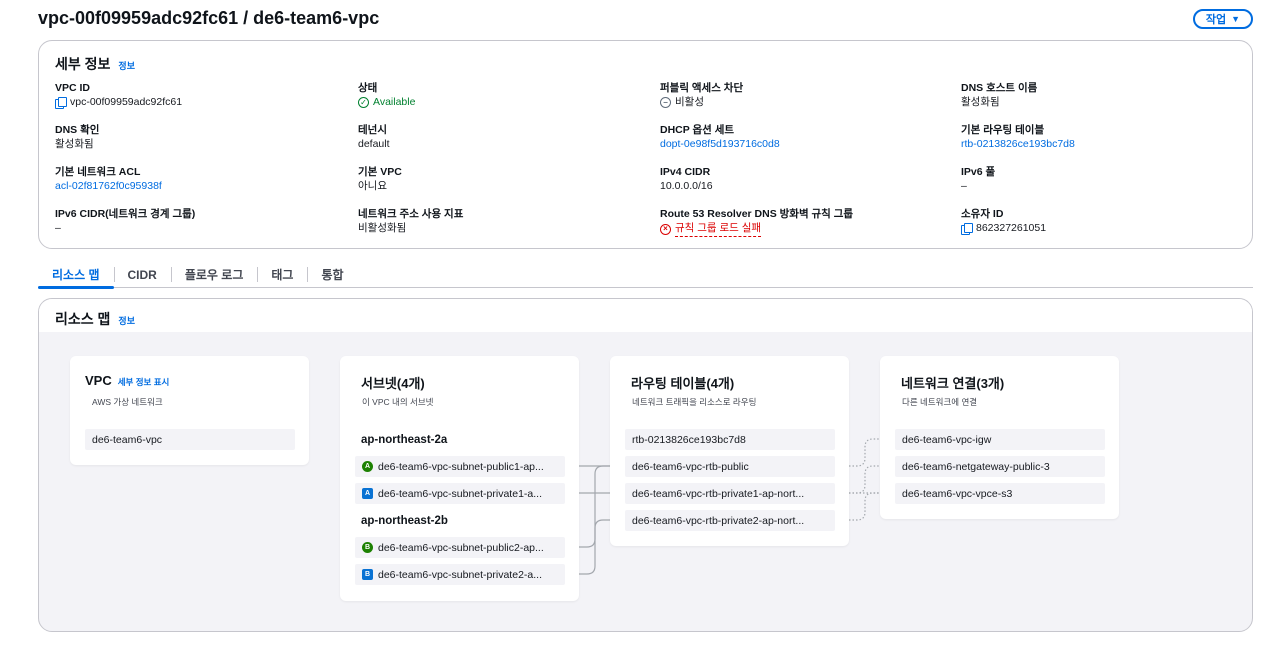  I want to click on field-main-rtb: 기본 라우팅 테이블 rtb-0213826ce193bc7d8, so click(1101, 137).